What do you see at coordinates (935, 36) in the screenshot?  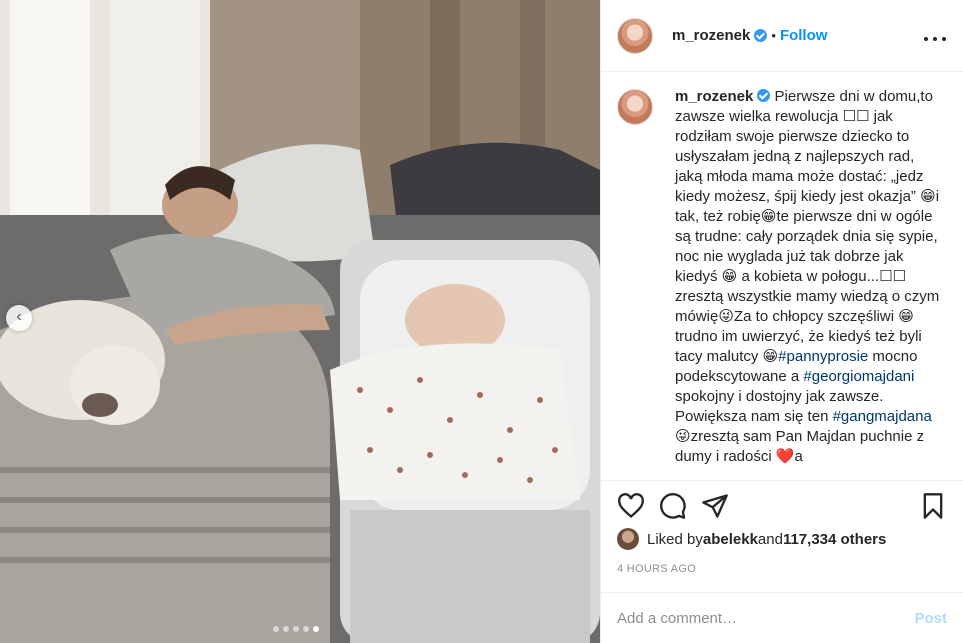 I see `more-options-icon` at bounding box center [935, 36].